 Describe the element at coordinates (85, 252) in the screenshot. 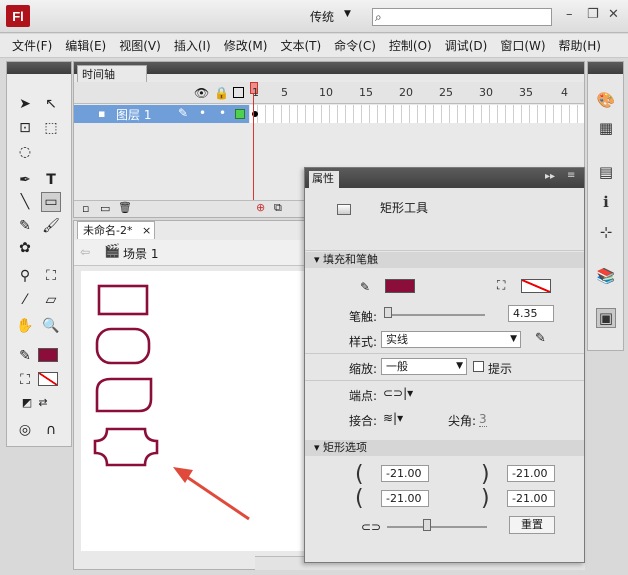

I see `back-arrow-icon: ⇦` at that location.